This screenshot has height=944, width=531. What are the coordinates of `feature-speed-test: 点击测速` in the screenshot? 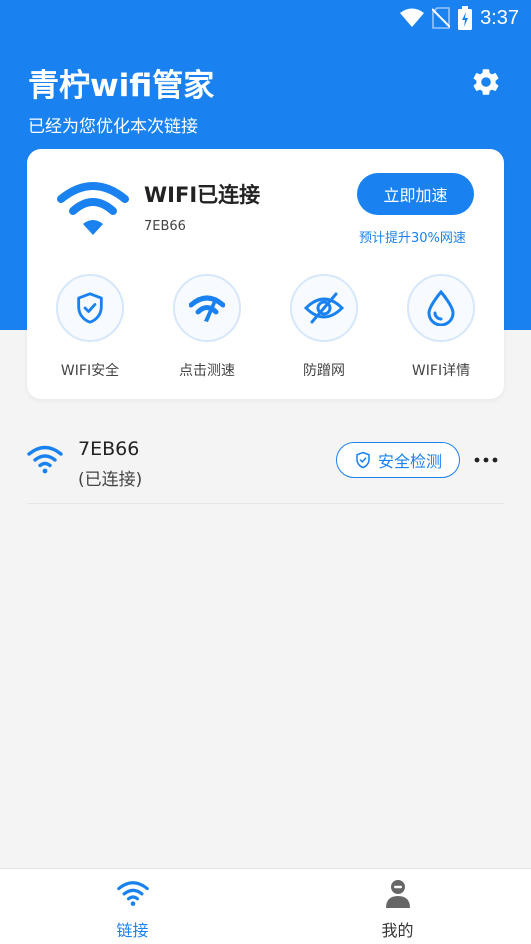 It's located at (207, 329).